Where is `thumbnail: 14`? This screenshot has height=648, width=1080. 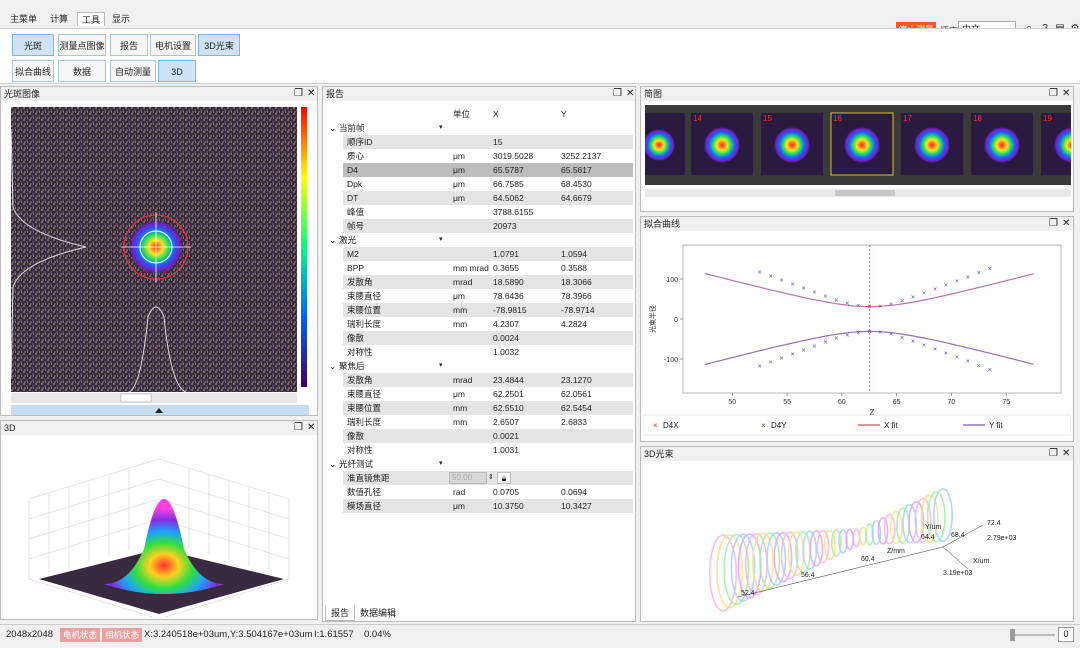
thumbnail: 14 is located at coordinates (722, 144).